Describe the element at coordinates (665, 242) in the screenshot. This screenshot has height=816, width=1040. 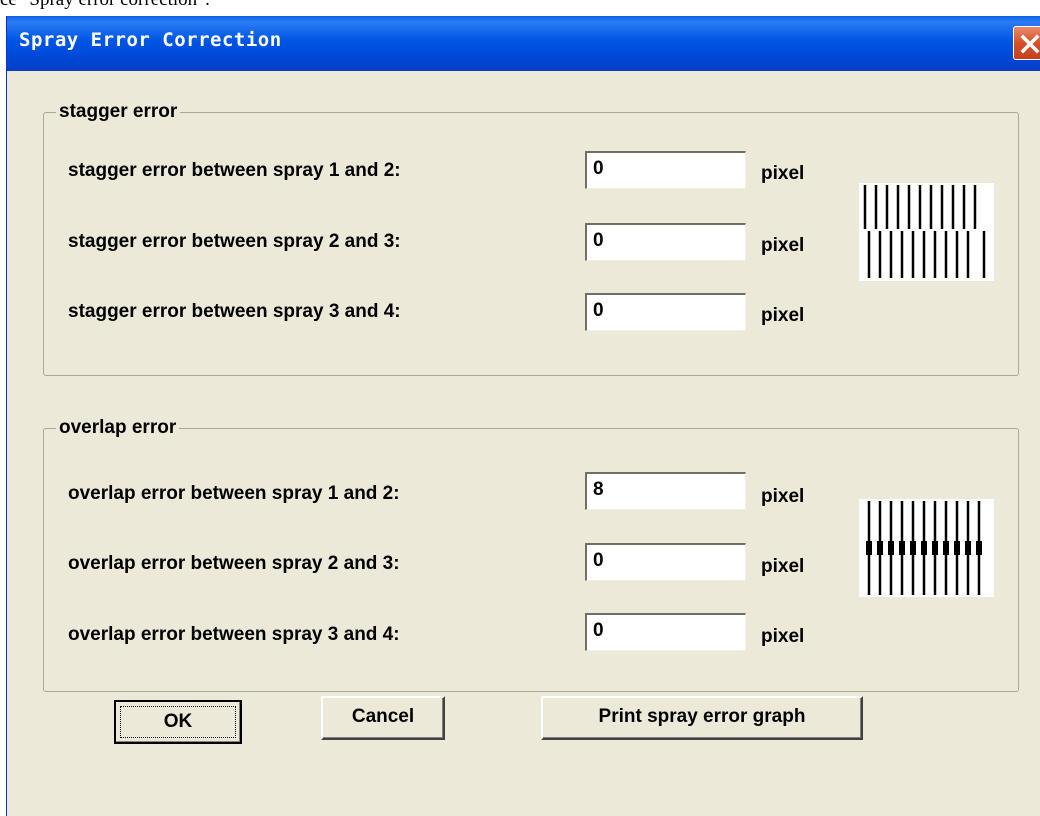
I see `stagger-2-3-input: 0` at that location.